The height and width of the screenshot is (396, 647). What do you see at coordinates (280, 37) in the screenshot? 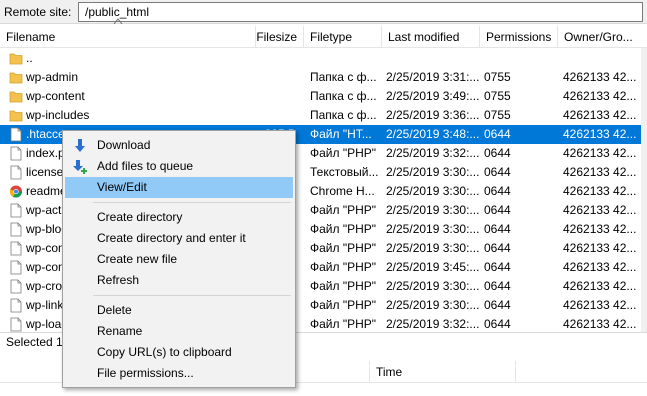
I see `column-header-filesize: Filesize` at bounding box center [280, 37].